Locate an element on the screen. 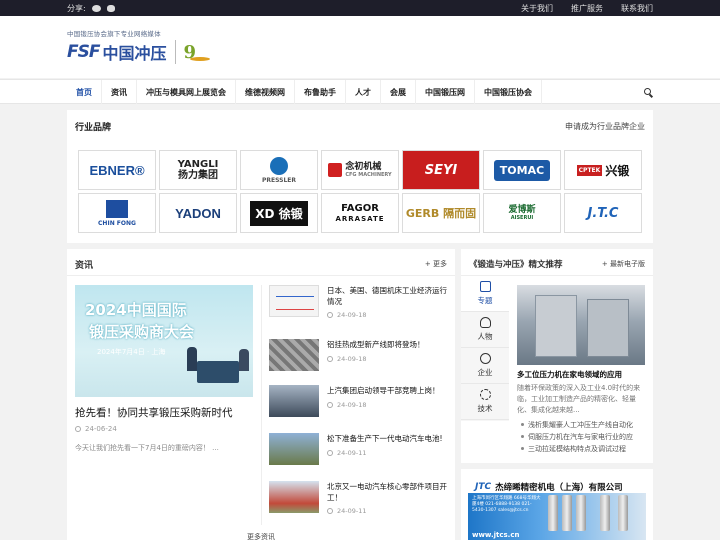 The height and width of the screenshot is (540, 720). ad-header: JTC 杰缔晞精密机电（上海）有限公司 is located at coordinates (549, 487).